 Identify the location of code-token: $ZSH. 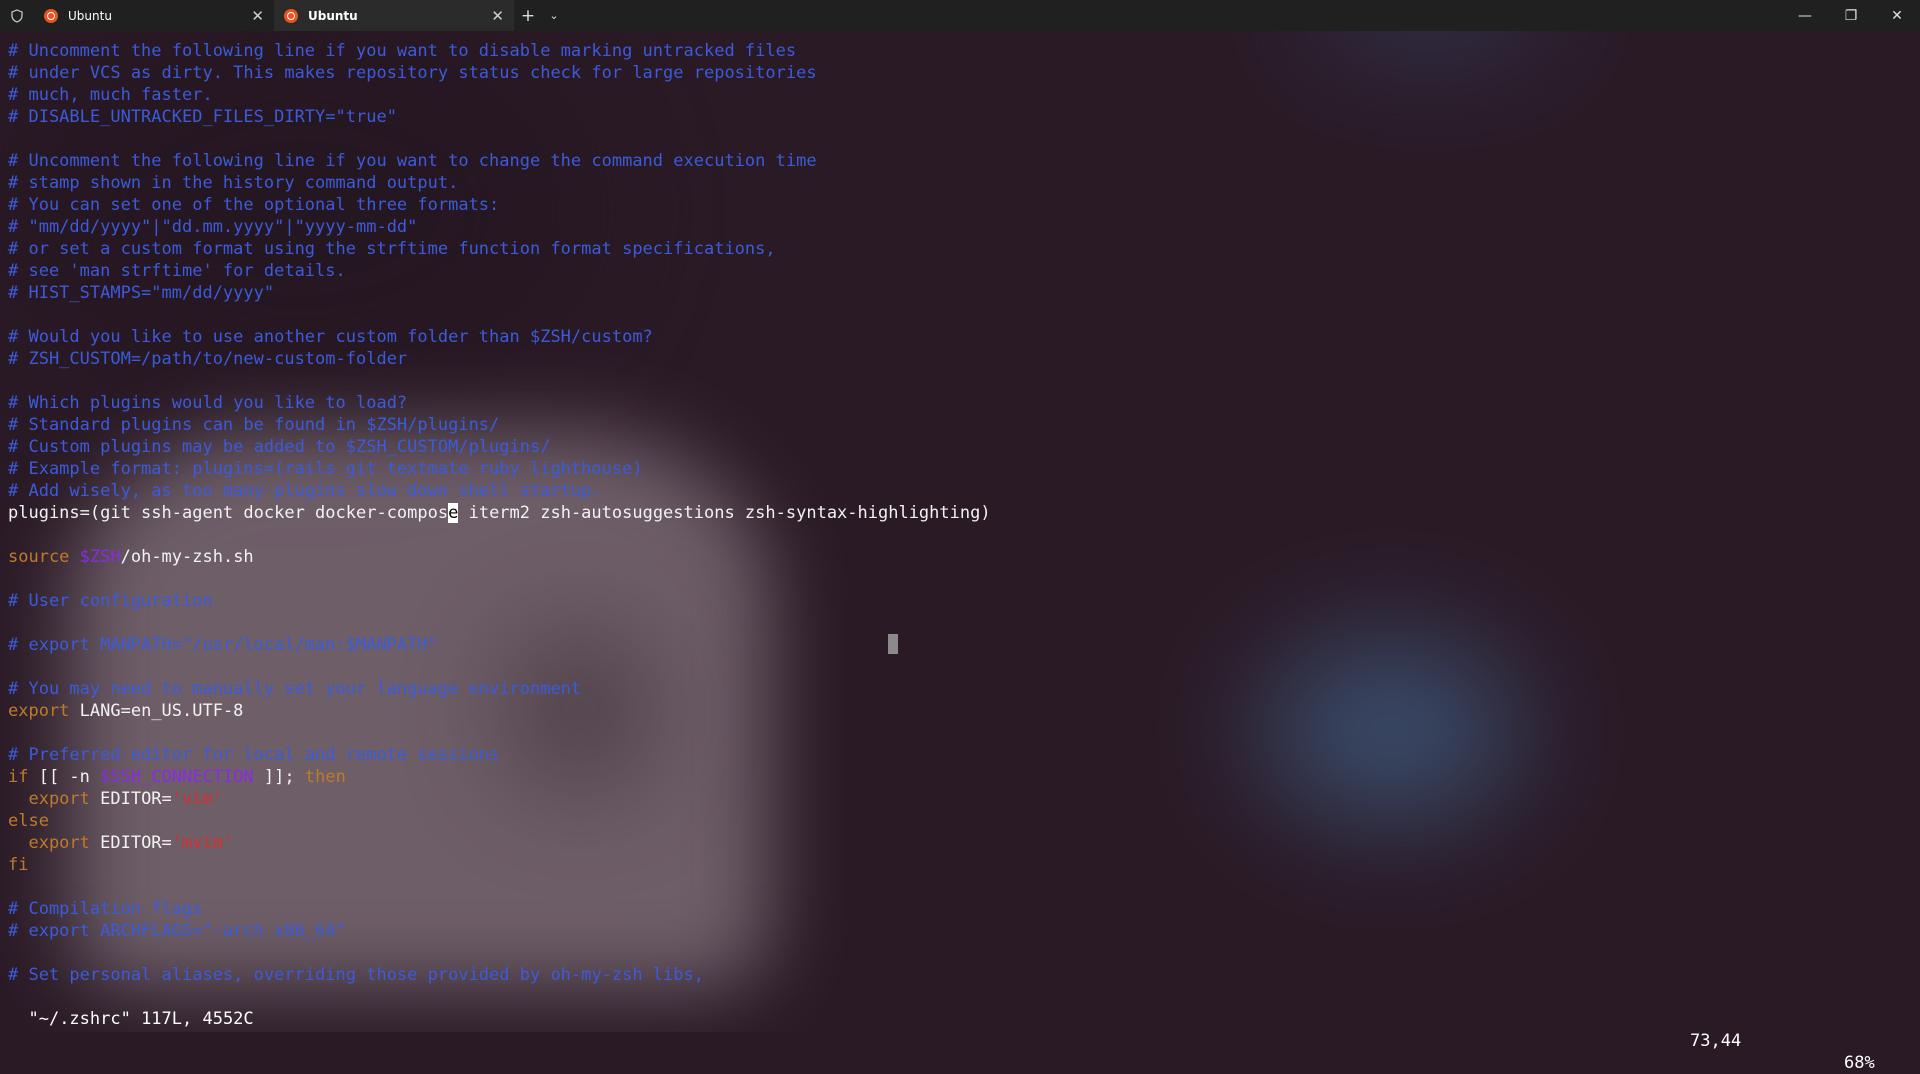
(100, 557).